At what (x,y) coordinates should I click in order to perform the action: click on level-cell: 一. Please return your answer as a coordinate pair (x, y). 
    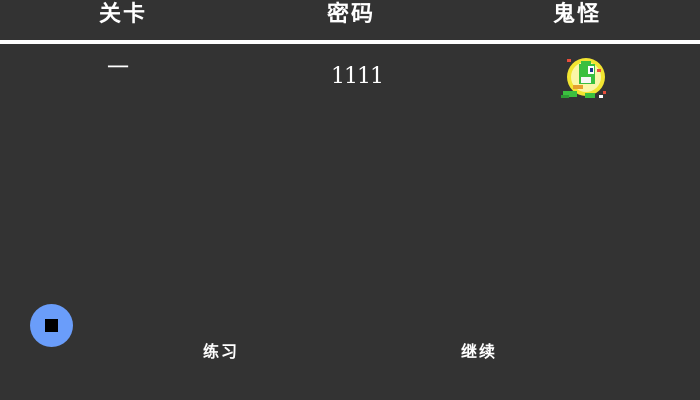
    Looking at the image, I should click on (117, 68).